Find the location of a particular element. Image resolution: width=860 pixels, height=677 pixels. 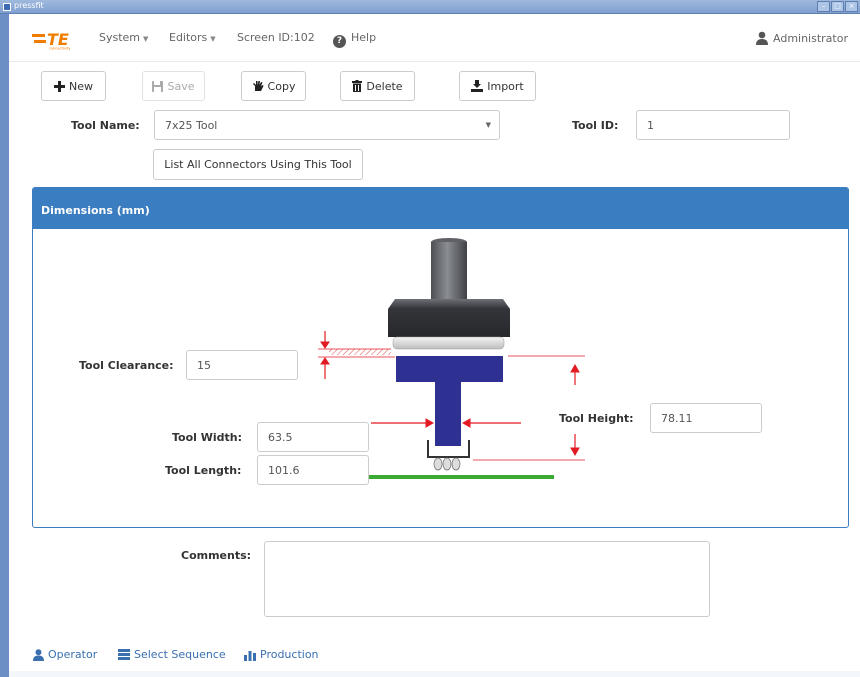

plus-icon is located at coordinates (59, 86).